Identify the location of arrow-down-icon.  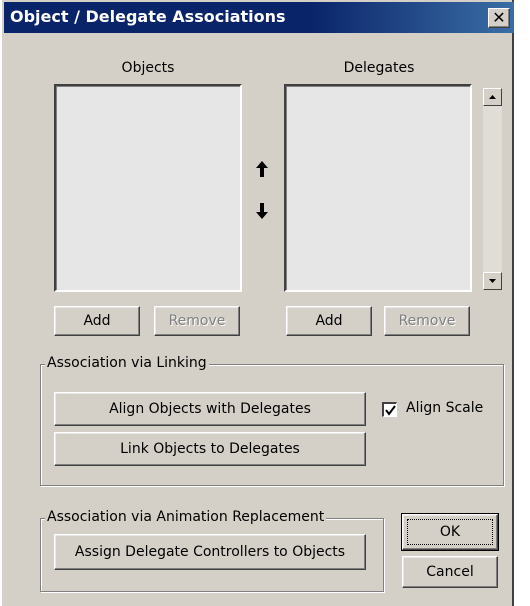
(262, 213).